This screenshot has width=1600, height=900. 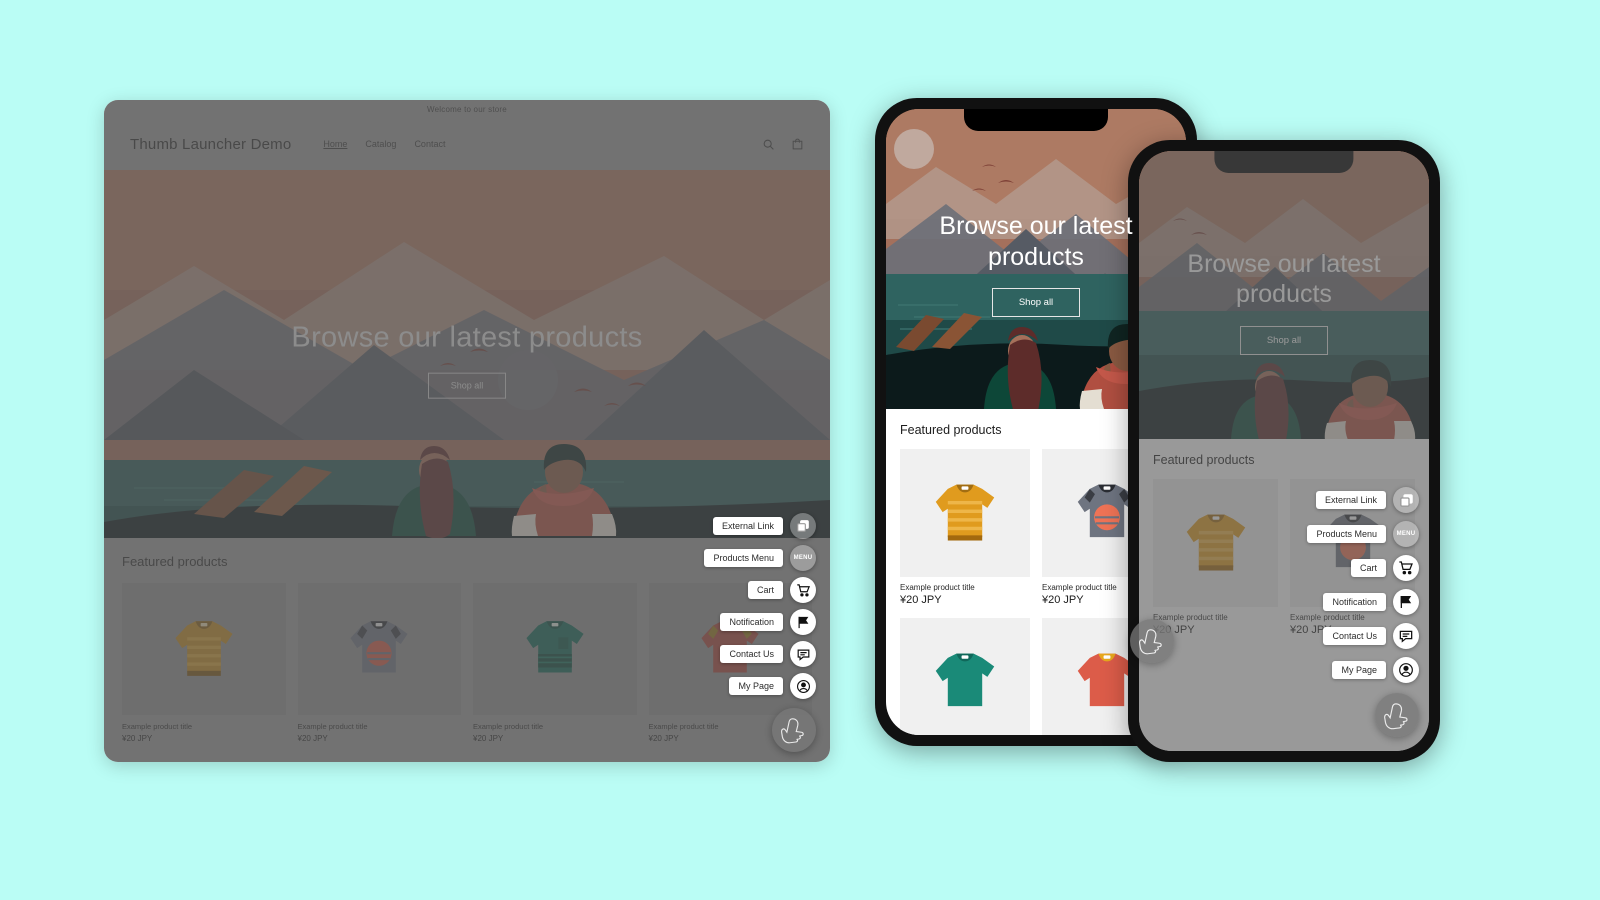 What do you see at coordinates (768, 144) in the screenshot?
I see `search-icon` at bounding box center [768, 144].